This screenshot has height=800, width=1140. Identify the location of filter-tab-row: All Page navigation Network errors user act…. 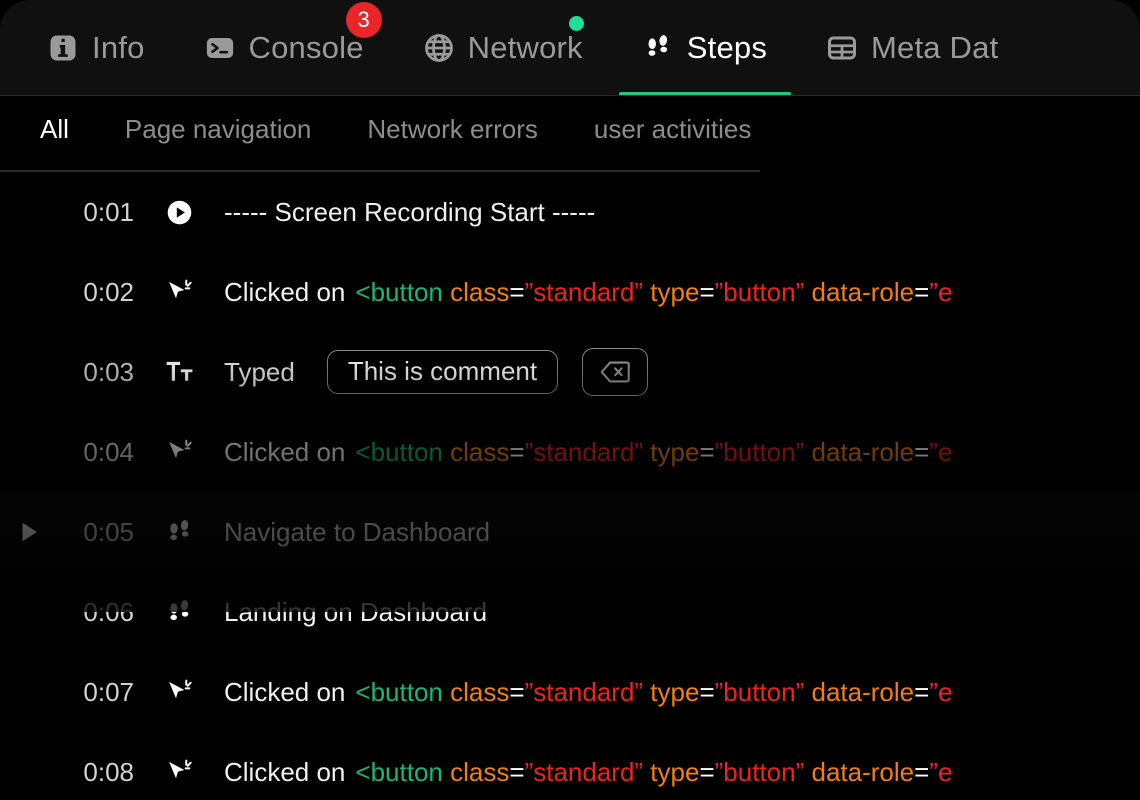
(570, 134).